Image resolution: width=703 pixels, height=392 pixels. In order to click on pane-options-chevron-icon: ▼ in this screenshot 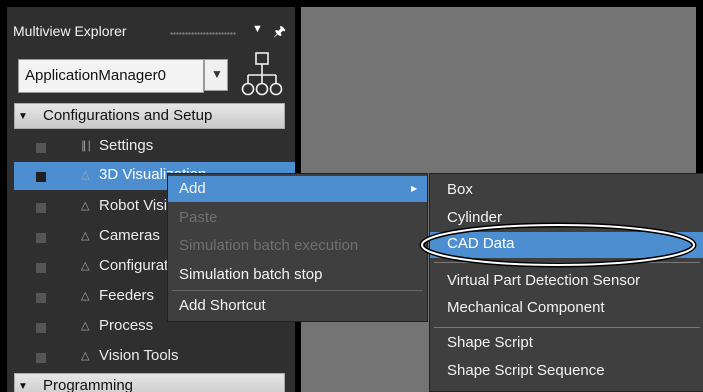, I will do `click(257, 29)`.